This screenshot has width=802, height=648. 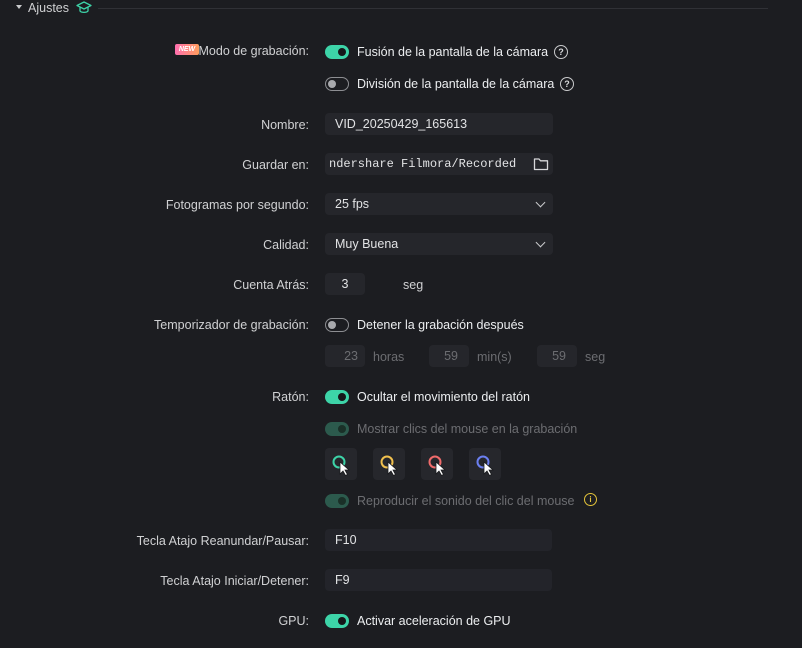 I want to click on countdown-label: Cuenta Atrás:, so click(x=271, y=285).